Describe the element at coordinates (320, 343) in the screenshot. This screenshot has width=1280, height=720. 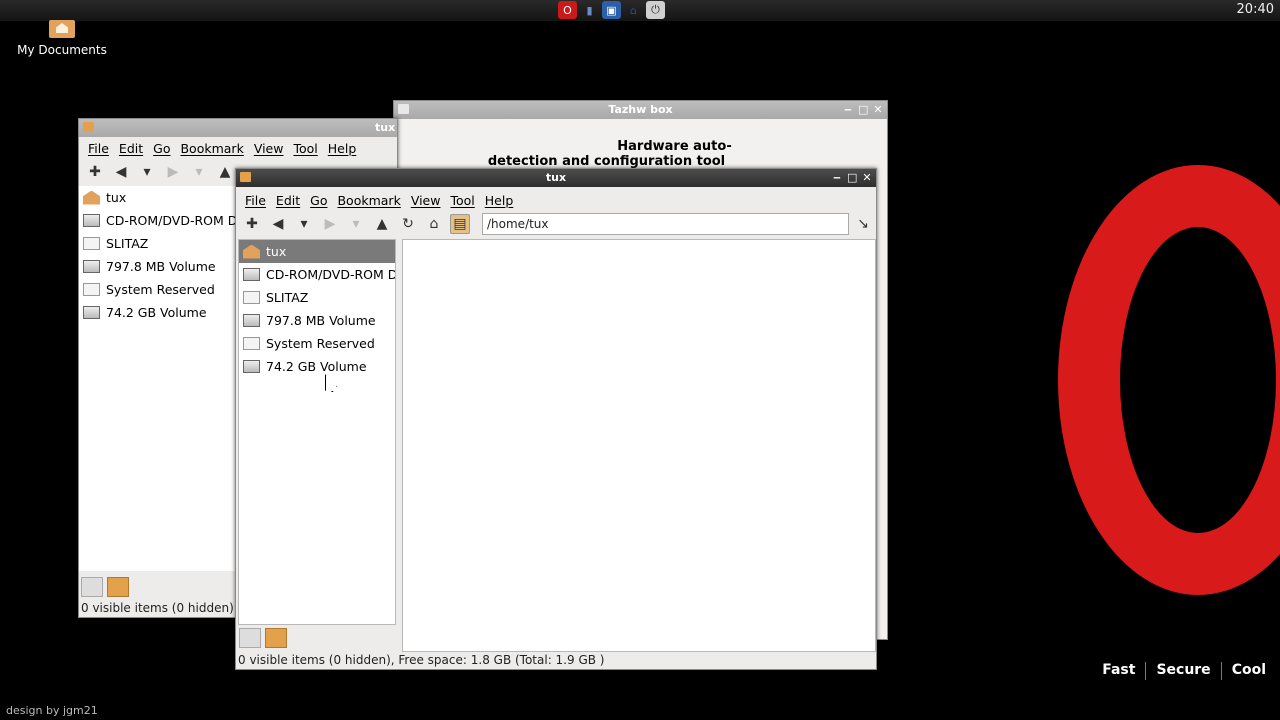
I see `place-label: System Reserved` at that location.